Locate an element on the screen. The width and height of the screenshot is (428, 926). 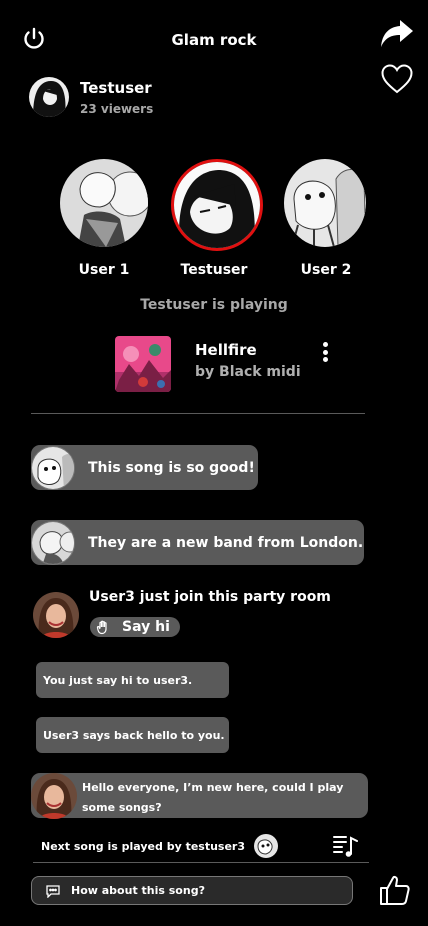
playlist-queue-icon is located at coordinates (345, 846).